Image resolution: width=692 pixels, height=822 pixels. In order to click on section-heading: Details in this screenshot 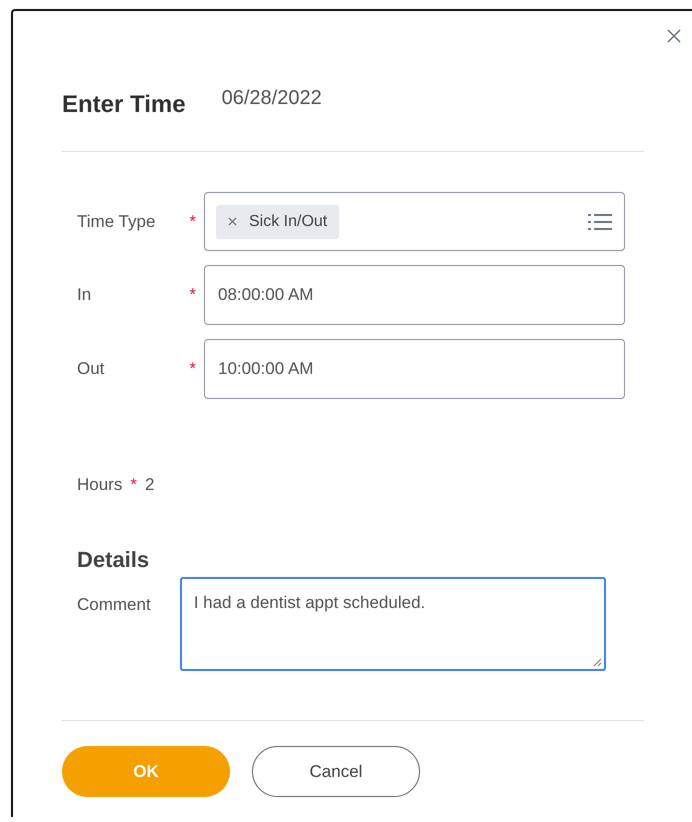, I will do `click(113, 560)`.